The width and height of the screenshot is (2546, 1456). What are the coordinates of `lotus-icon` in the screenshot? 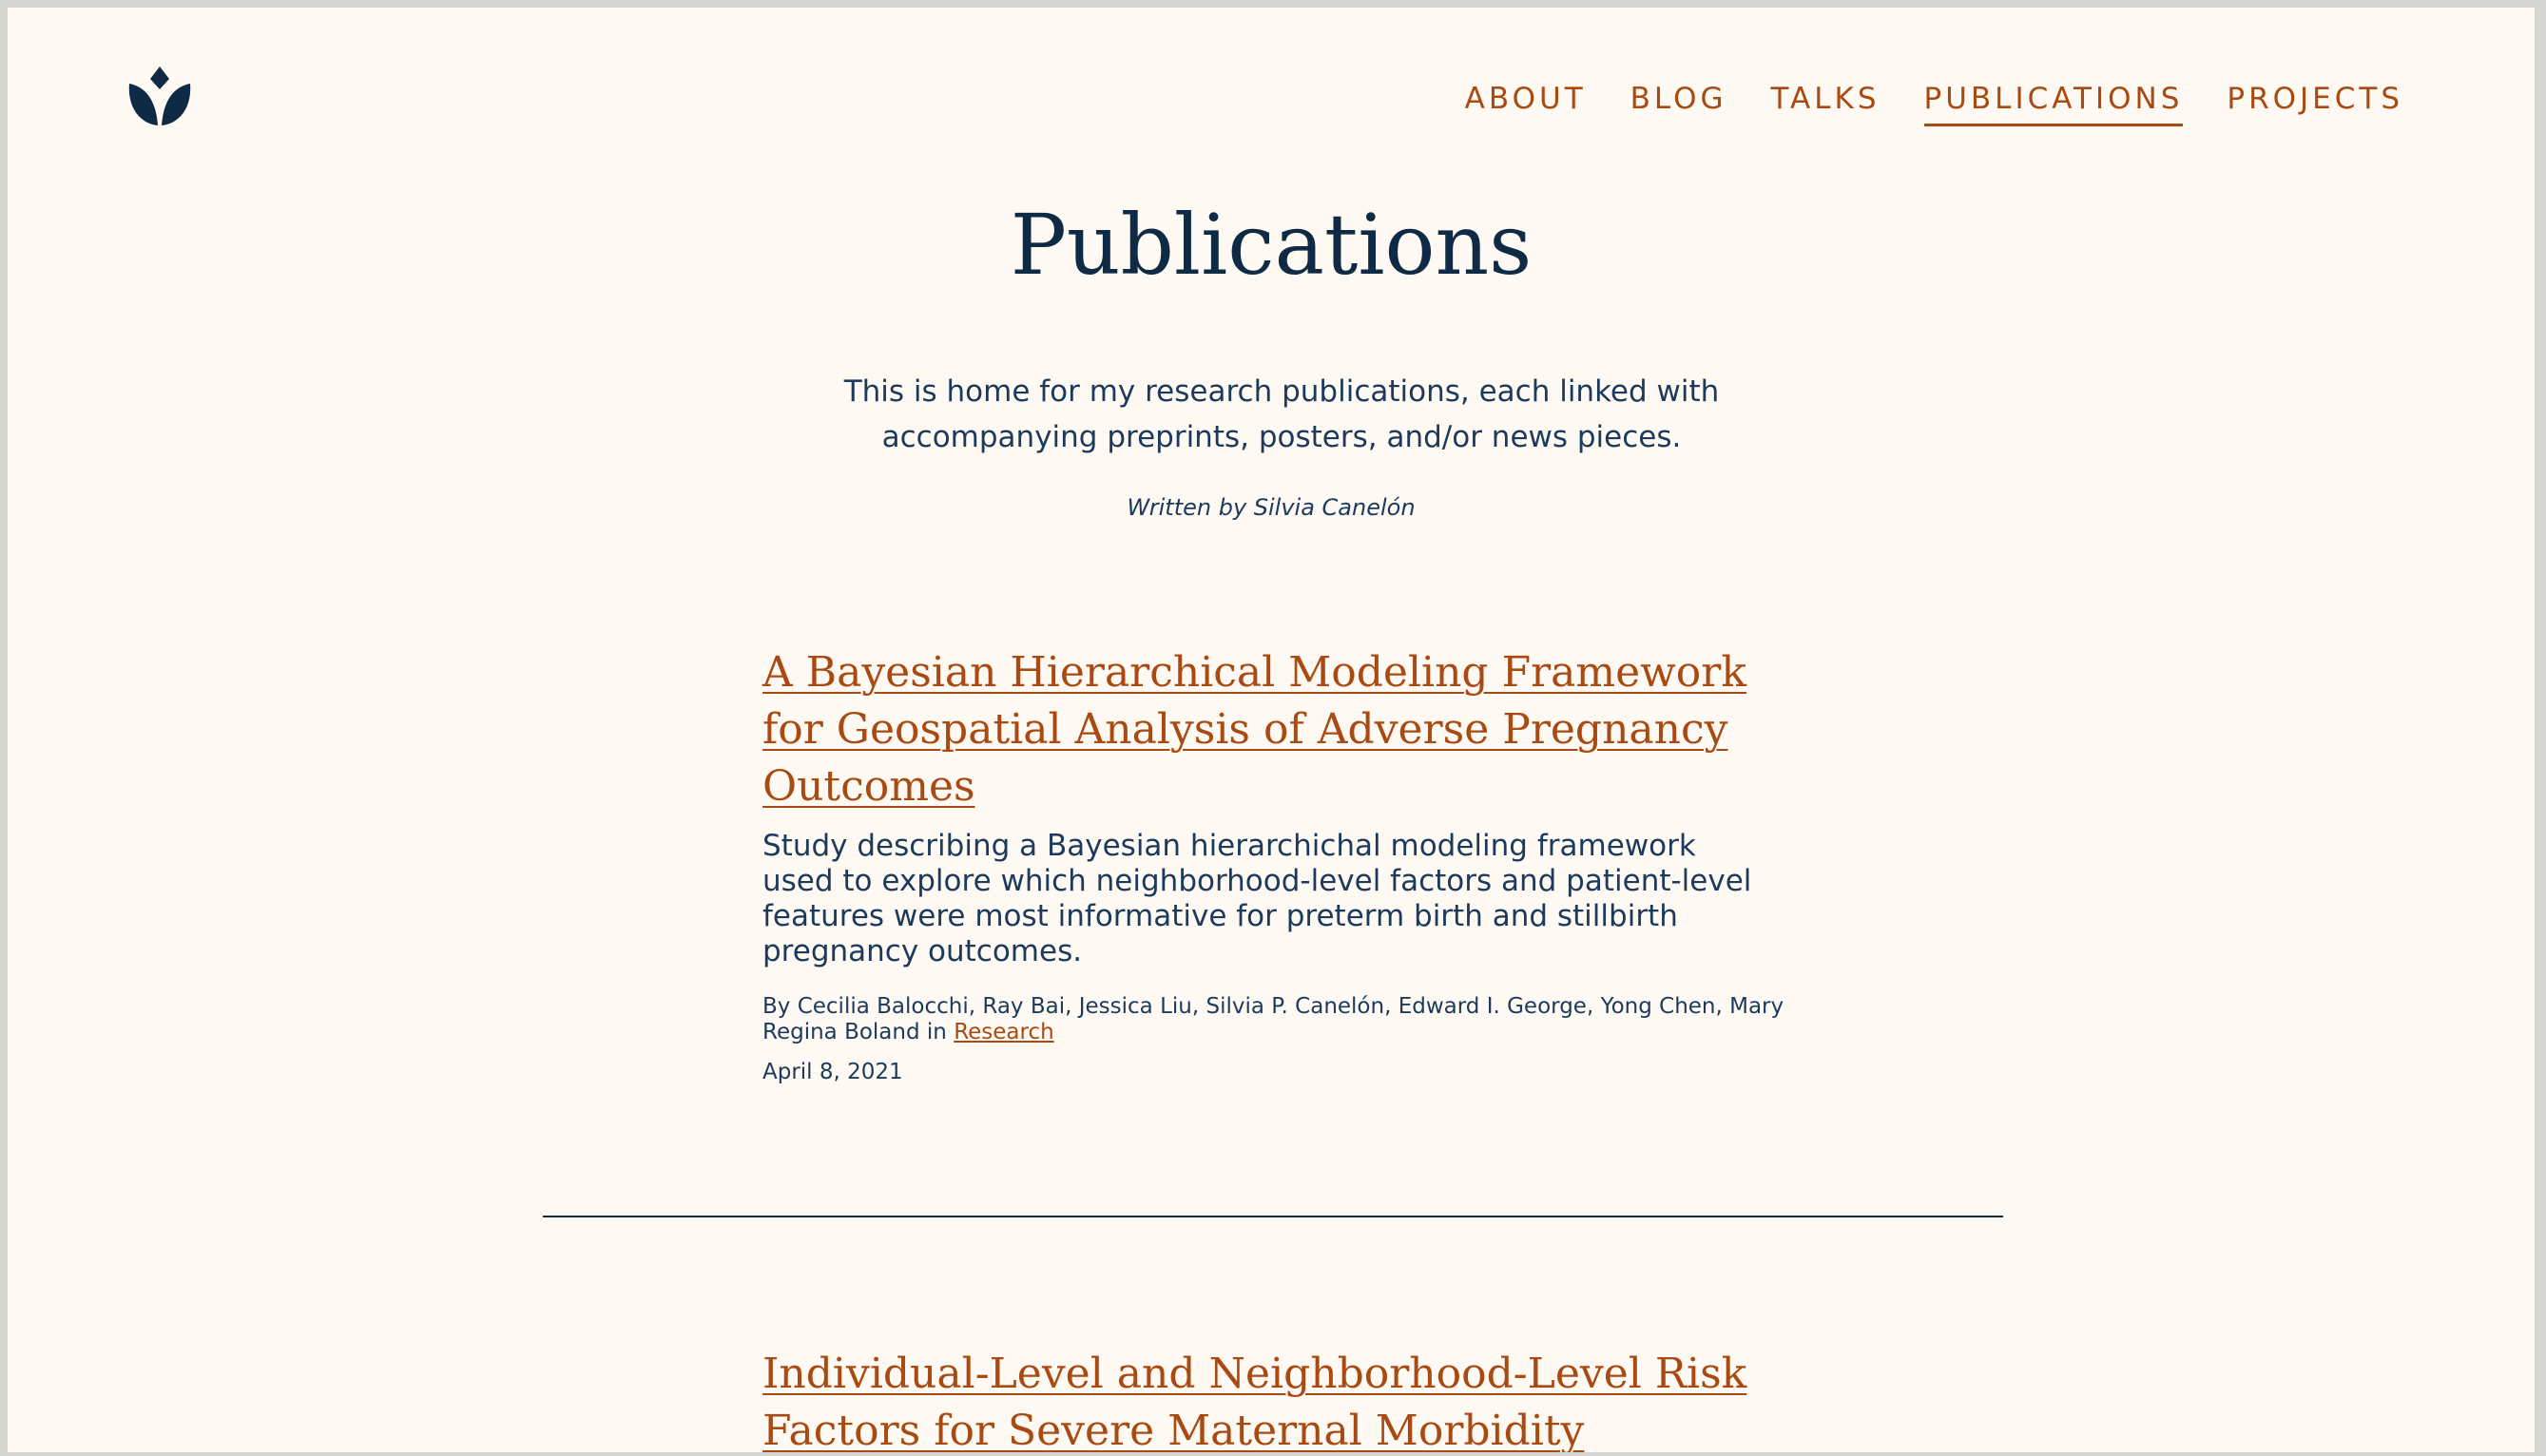 It's located at (159, 96).